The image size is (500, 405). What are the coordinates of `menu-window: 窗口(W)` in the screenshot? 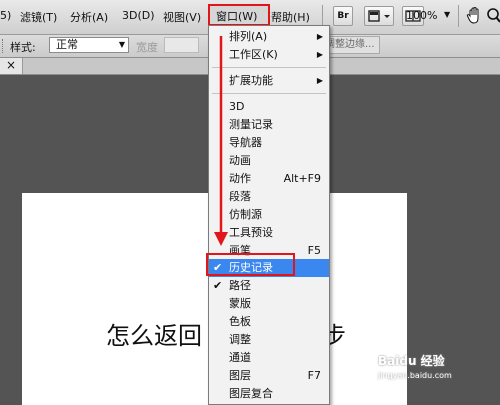 It's located at (239, 15).